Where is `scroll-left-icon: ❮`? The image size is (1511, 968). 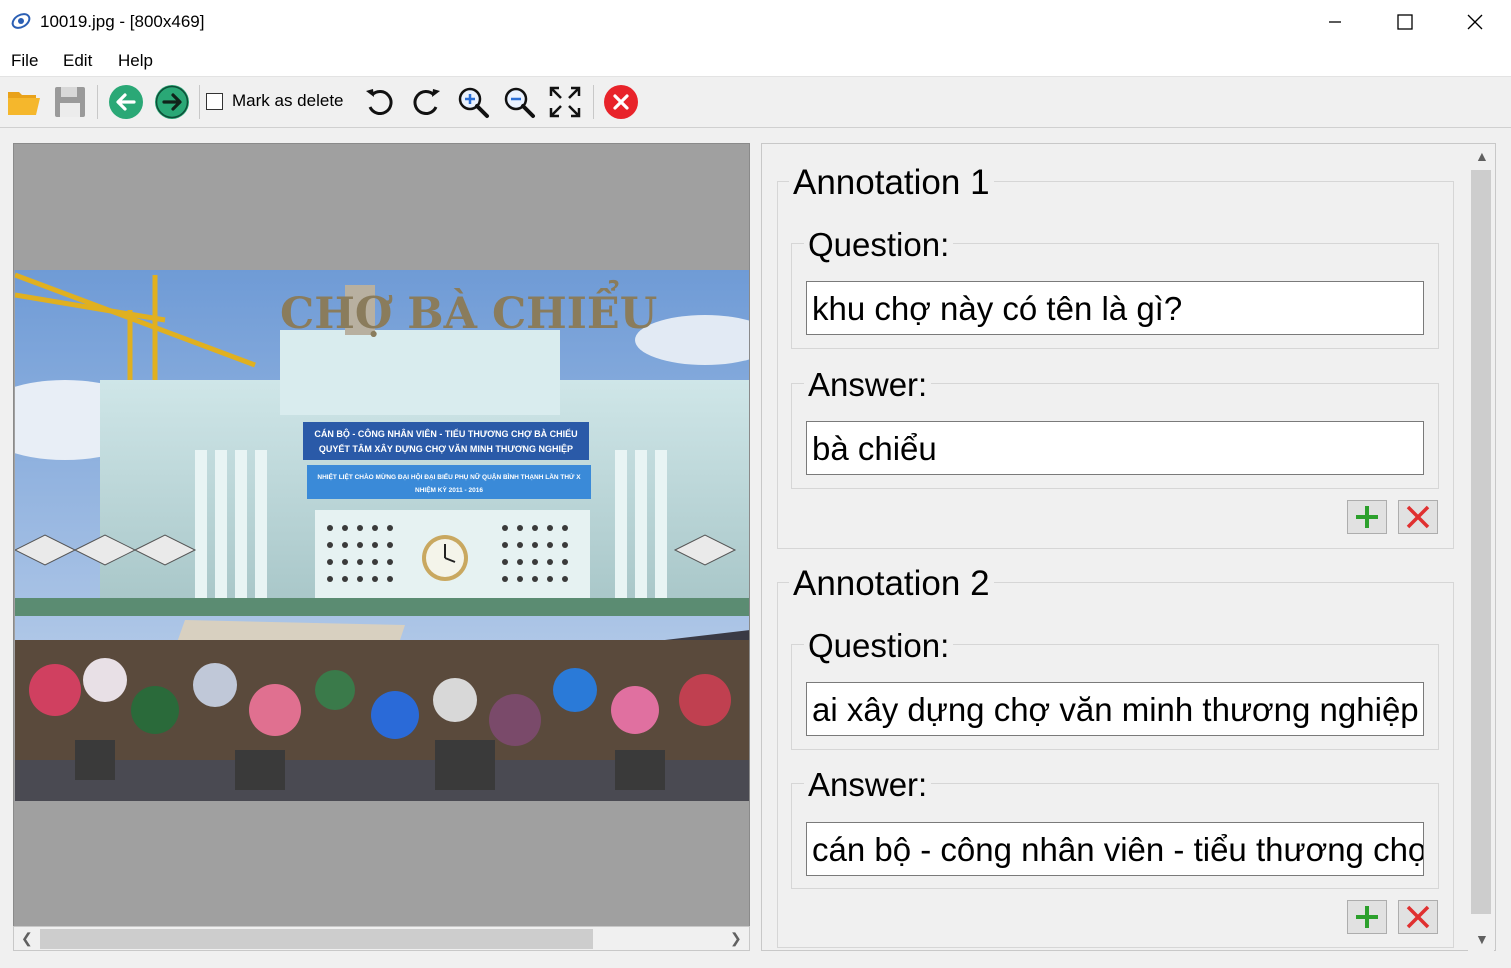
scroll-left-icon: ❮ is located at coordinates (27, 938).